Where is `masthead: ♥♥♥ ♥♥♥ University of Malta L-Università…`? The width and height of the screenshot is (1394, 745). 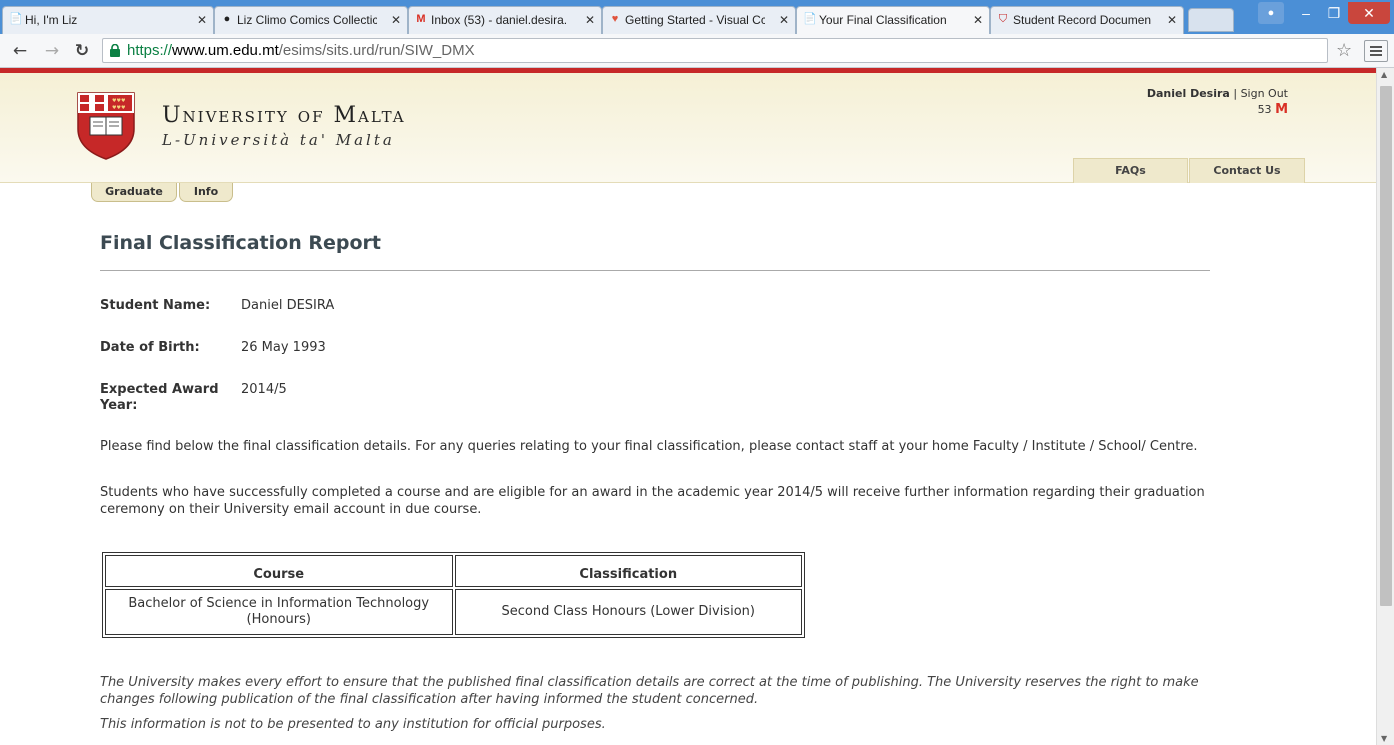
masthead: ♥♥♥ ♥♥♥ University of Malta L-Università… is located at coordinates (688, 128).